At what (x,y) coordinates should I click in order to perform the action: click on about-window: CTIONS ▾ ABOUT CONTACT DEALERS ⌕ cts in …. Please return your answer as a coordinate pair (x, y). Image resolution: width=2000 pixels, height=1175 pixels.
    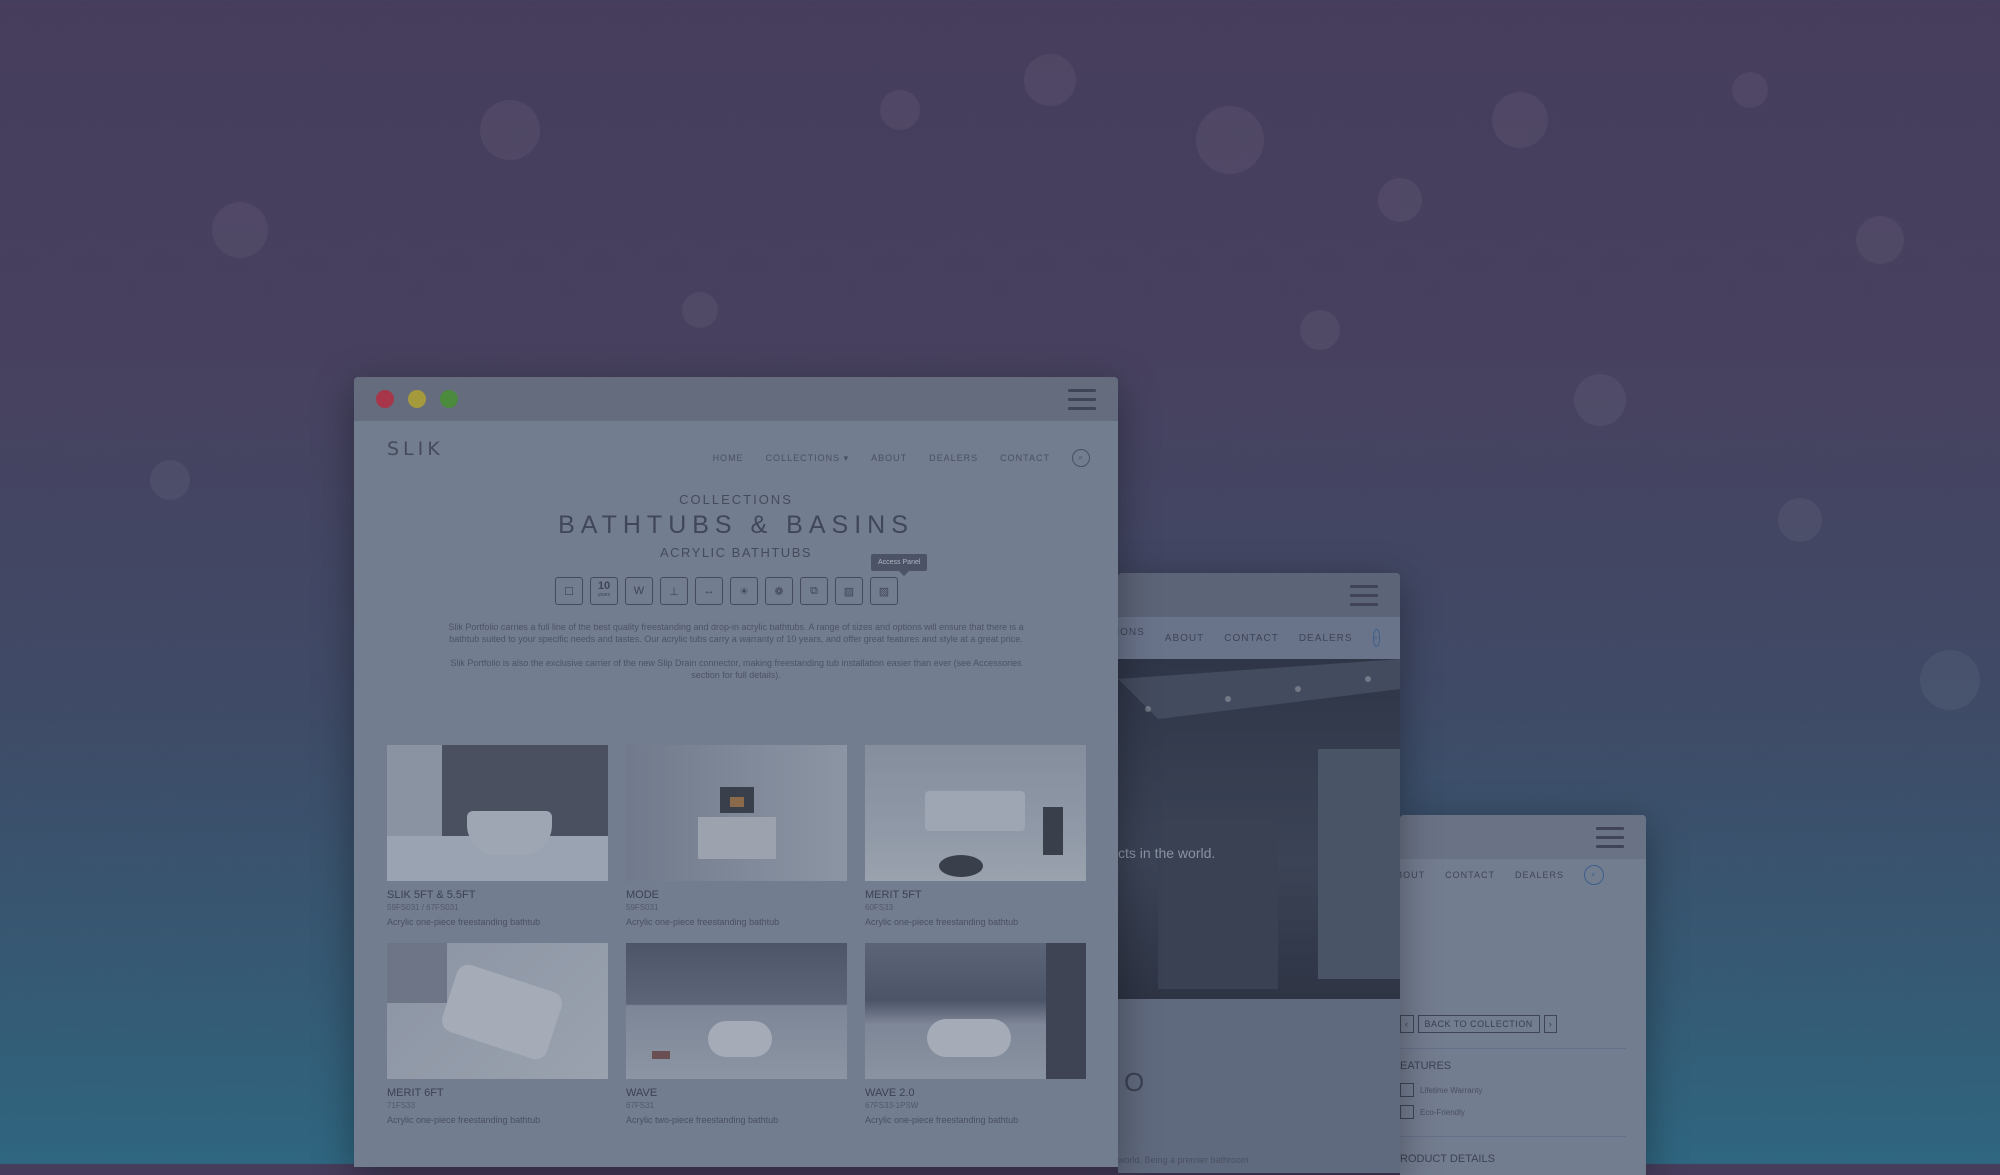
    Looking at the image, I should click on (1259, 873).